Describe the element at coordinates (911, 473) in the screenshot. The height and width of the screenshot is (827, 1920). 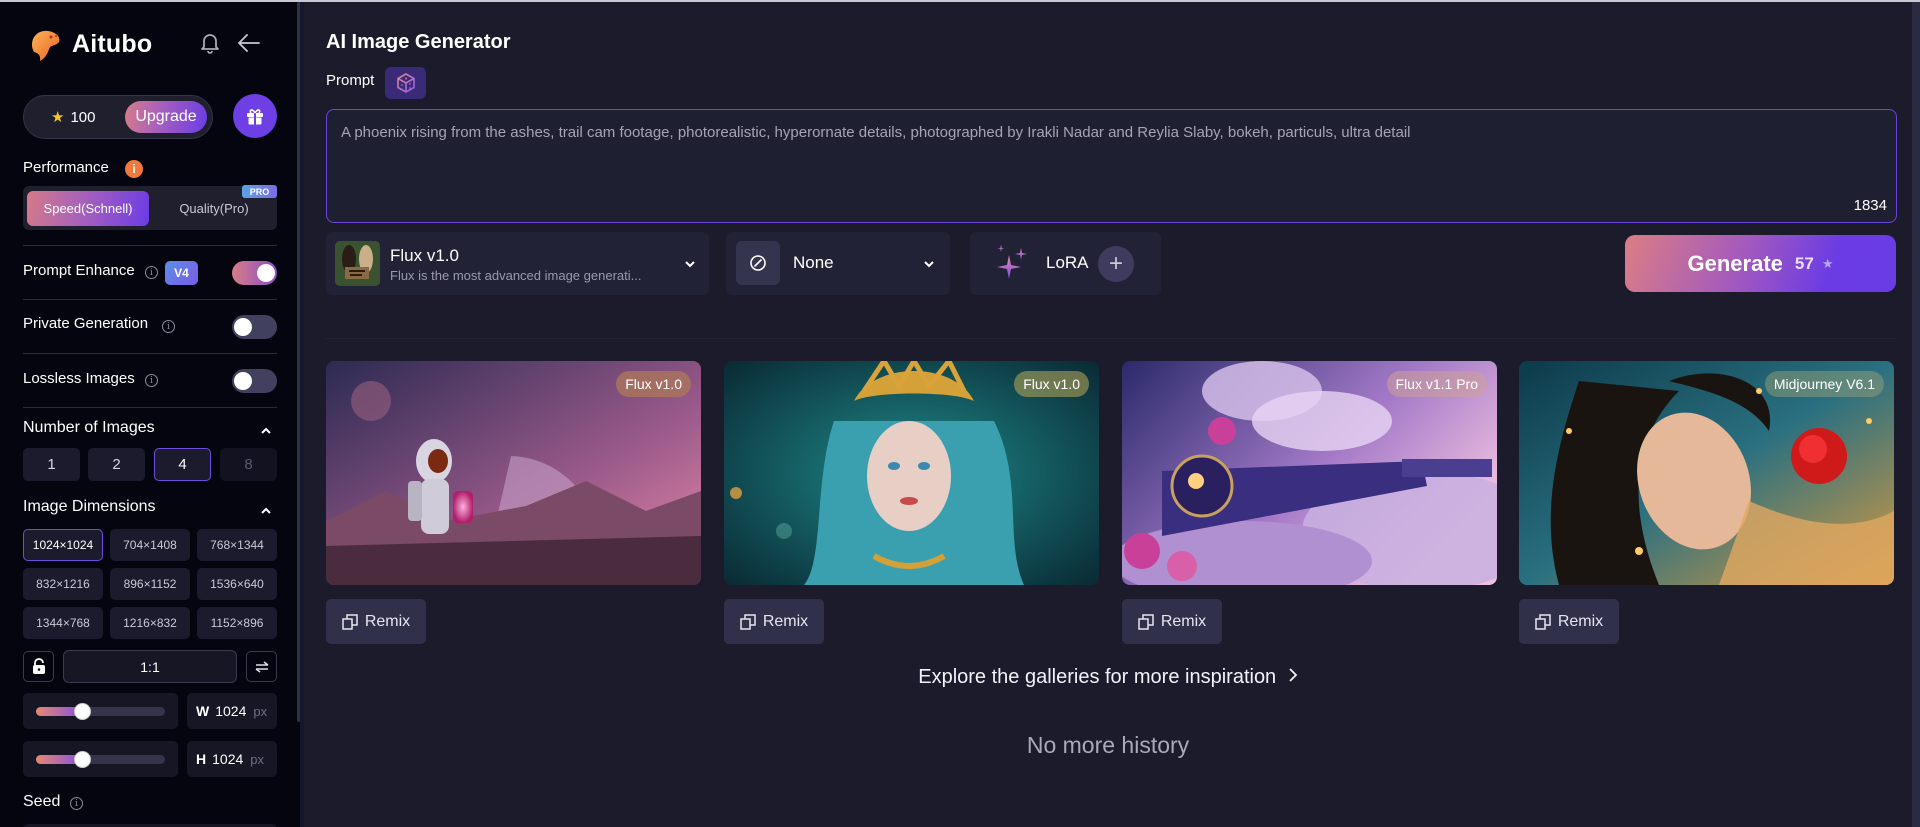
I see `generated-image-goddess: Flux v1.0` at that location.